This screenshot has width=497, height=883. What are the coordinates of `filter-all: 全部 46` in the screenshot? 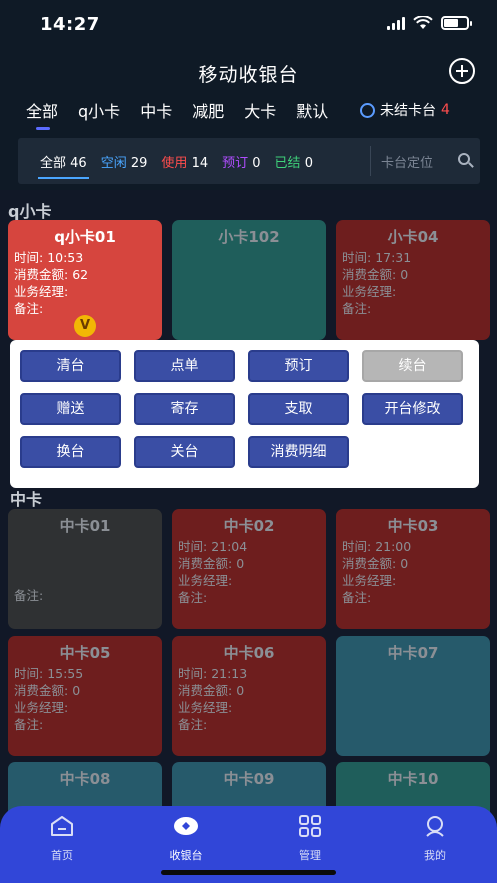 It's located at (63, 165).